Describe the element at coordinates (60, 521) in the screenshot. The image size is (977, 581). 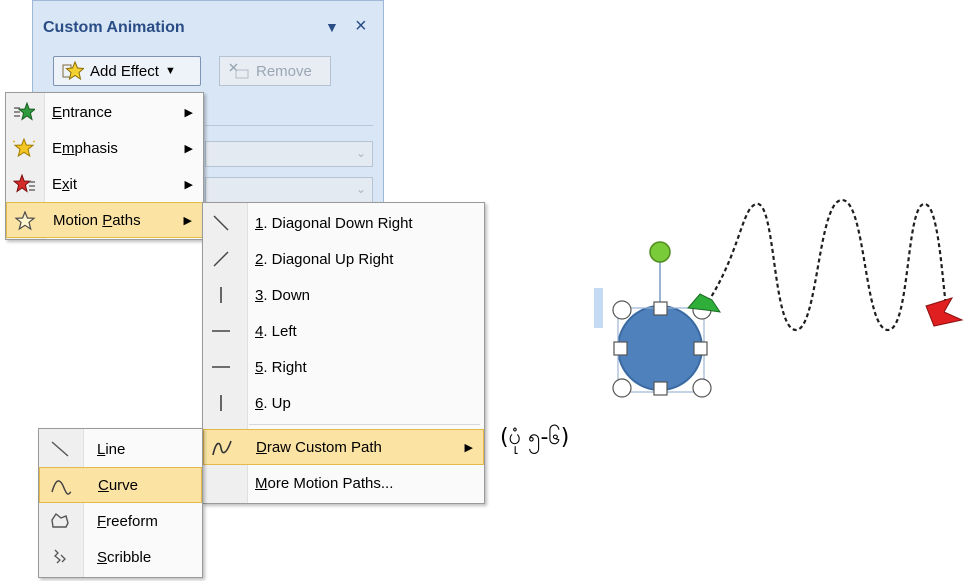
I see `freeform-tool-icon` at that location.